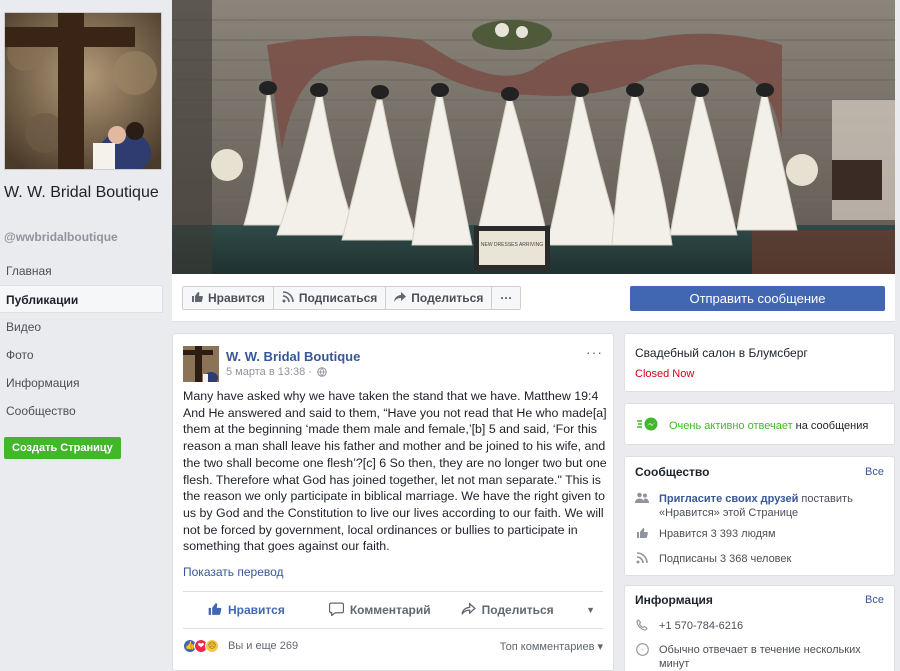 The height and width of the screenshot is (671, 900). What do you see at coordinates (61, 237) in the screenshot?
I see `page-handle: @wwbridalboutique` at bounding box center [61, 237].